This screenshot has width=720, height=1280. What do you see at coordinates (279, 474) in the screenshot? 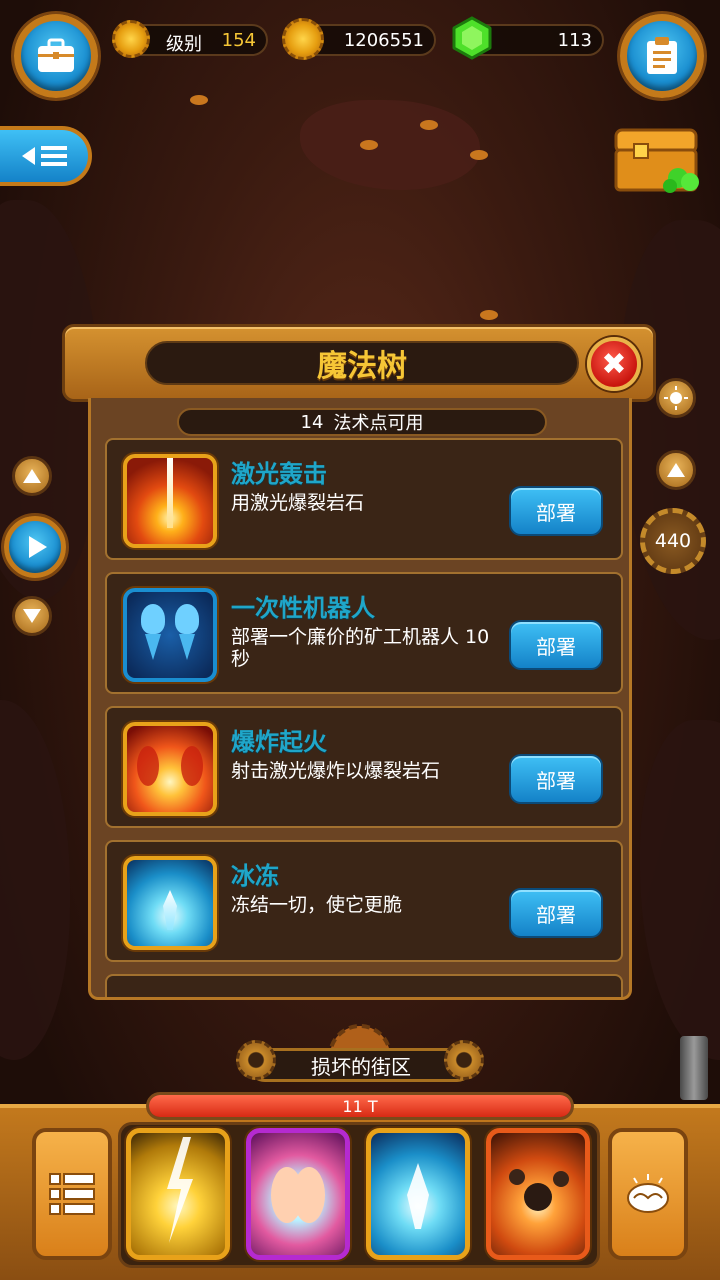
I see `spell-name: 激光轰击` at bounding box center [279, 474].